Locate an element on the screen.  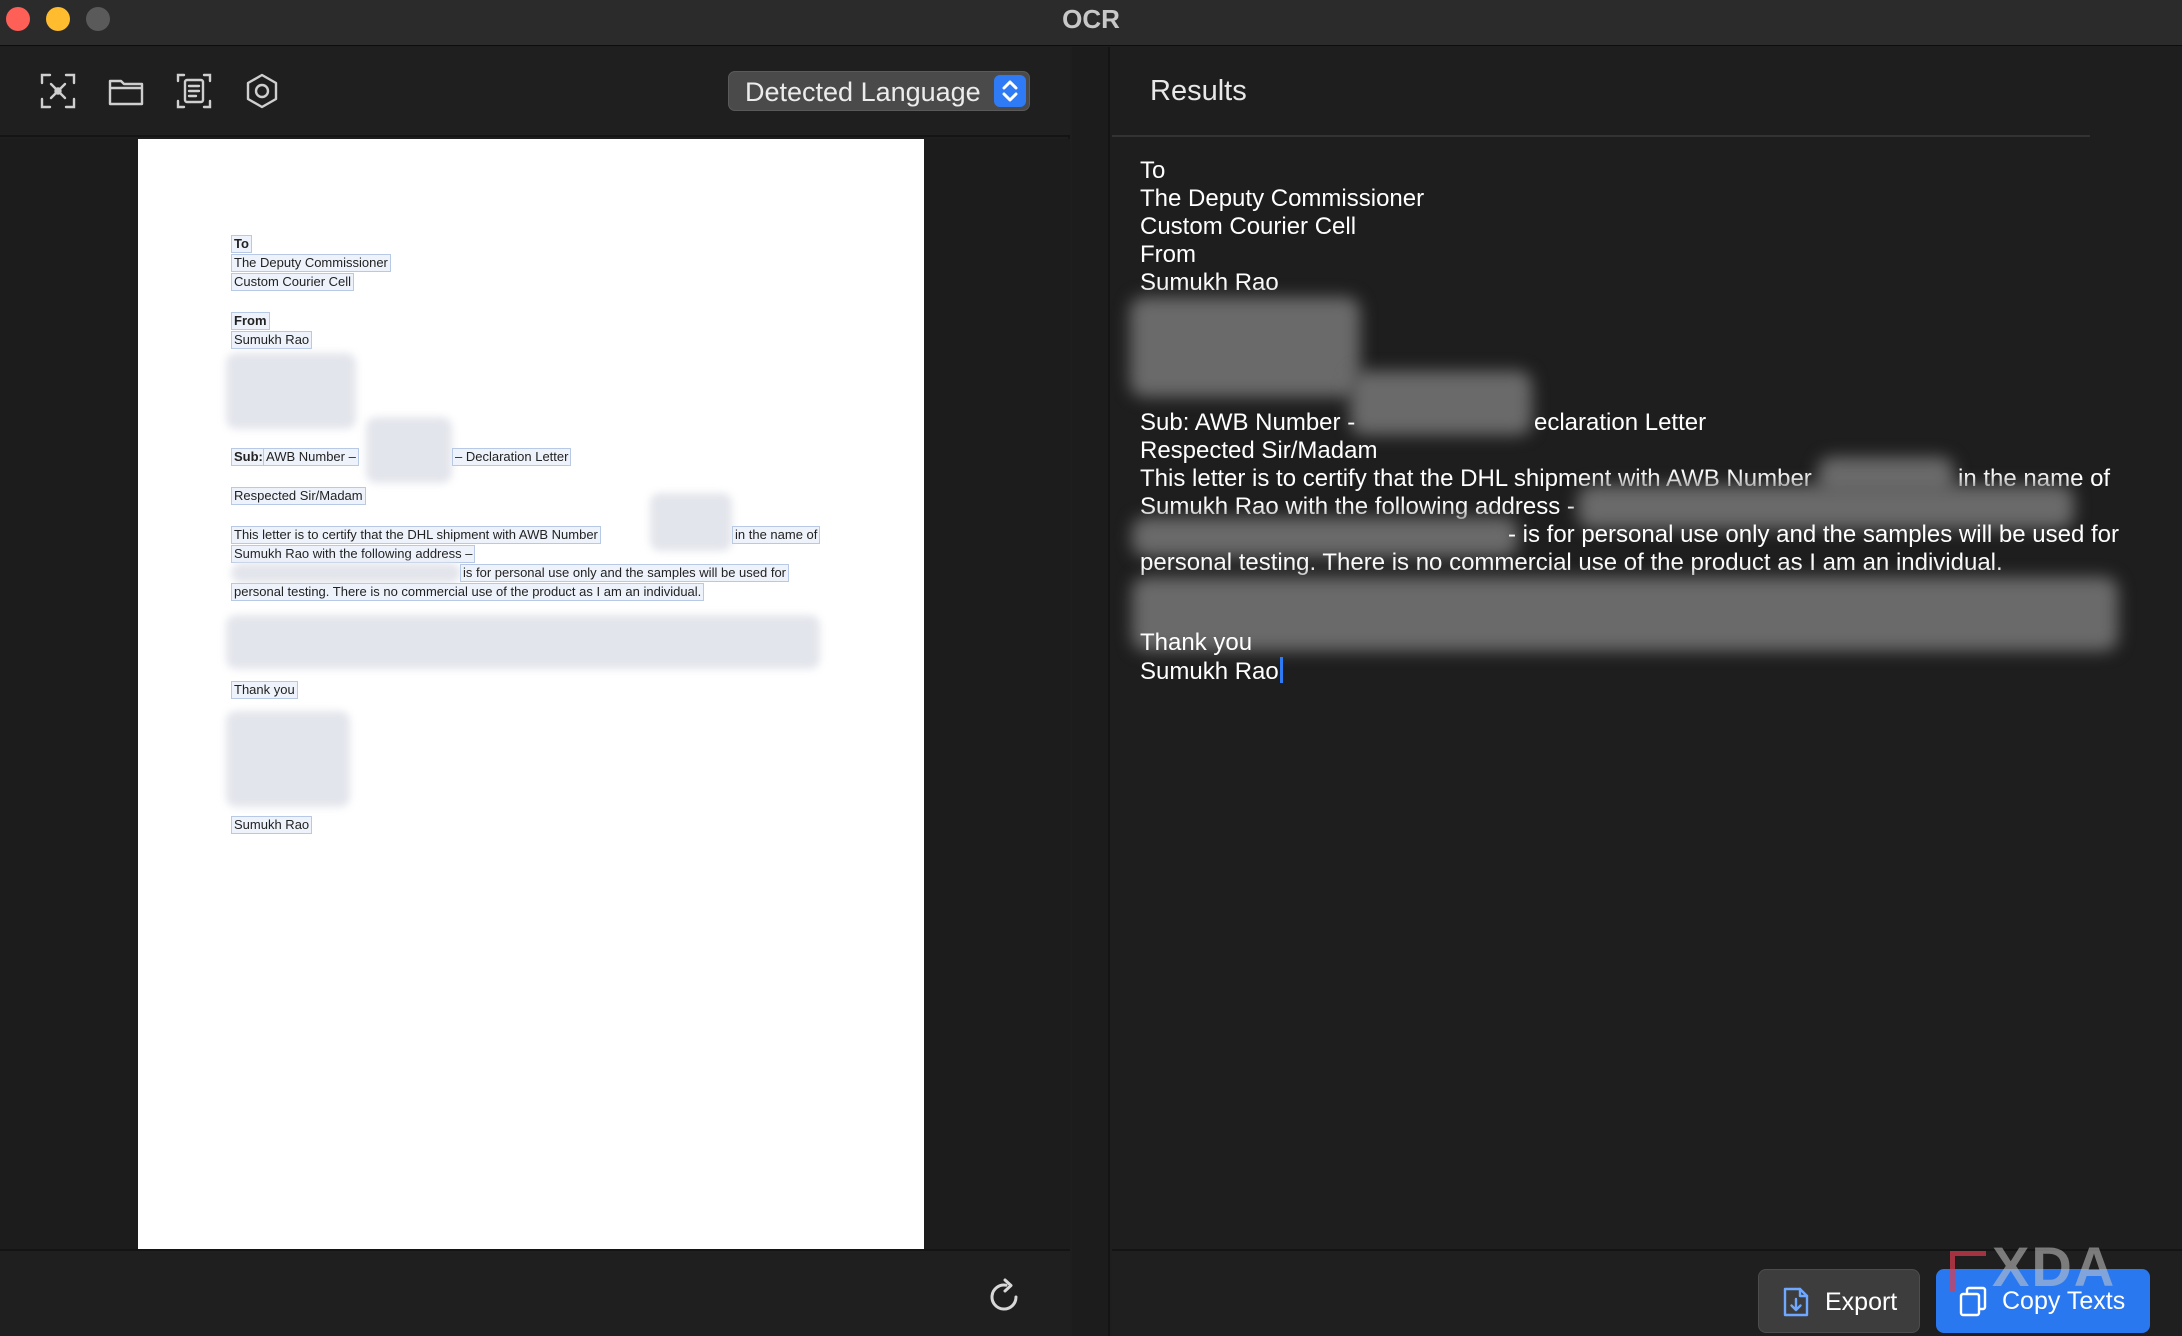
chevron-up-down-icon is located at coordinates (1010, 91).